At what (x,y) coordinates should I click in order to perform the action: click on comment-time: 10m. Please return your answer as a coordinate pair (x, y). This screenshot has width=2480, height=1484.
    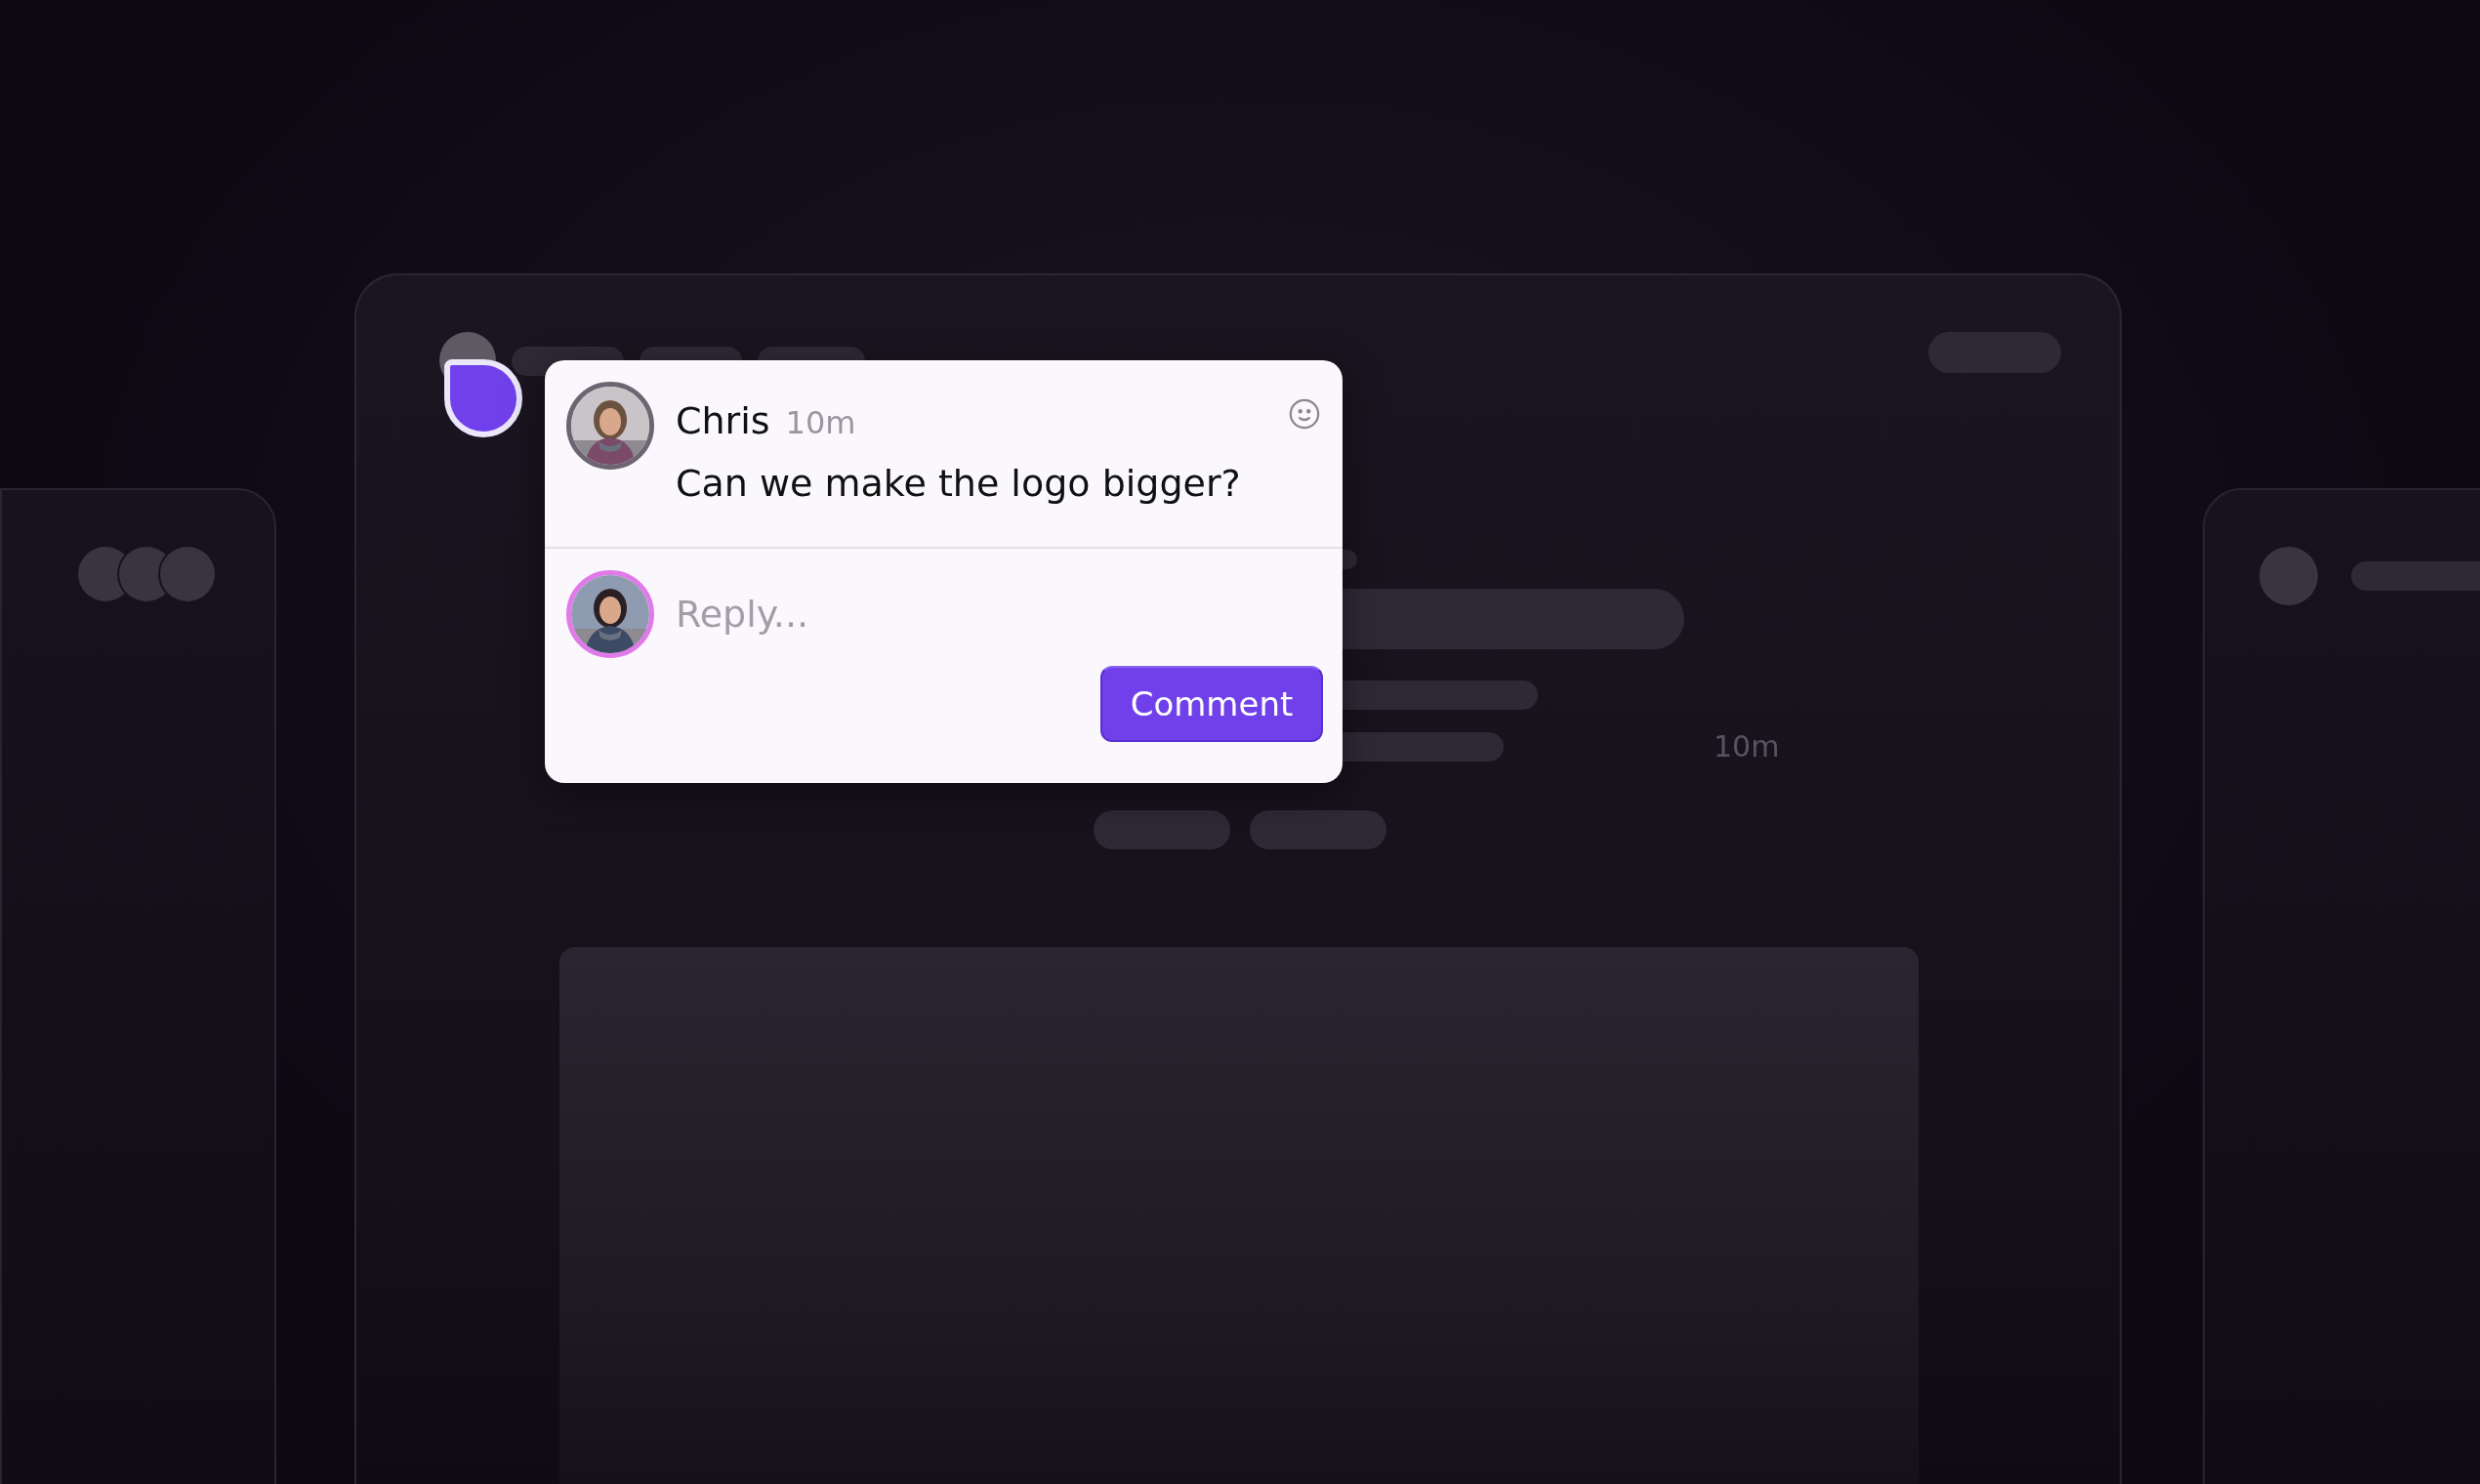
    Looking at the image, I should click on (820, 422).